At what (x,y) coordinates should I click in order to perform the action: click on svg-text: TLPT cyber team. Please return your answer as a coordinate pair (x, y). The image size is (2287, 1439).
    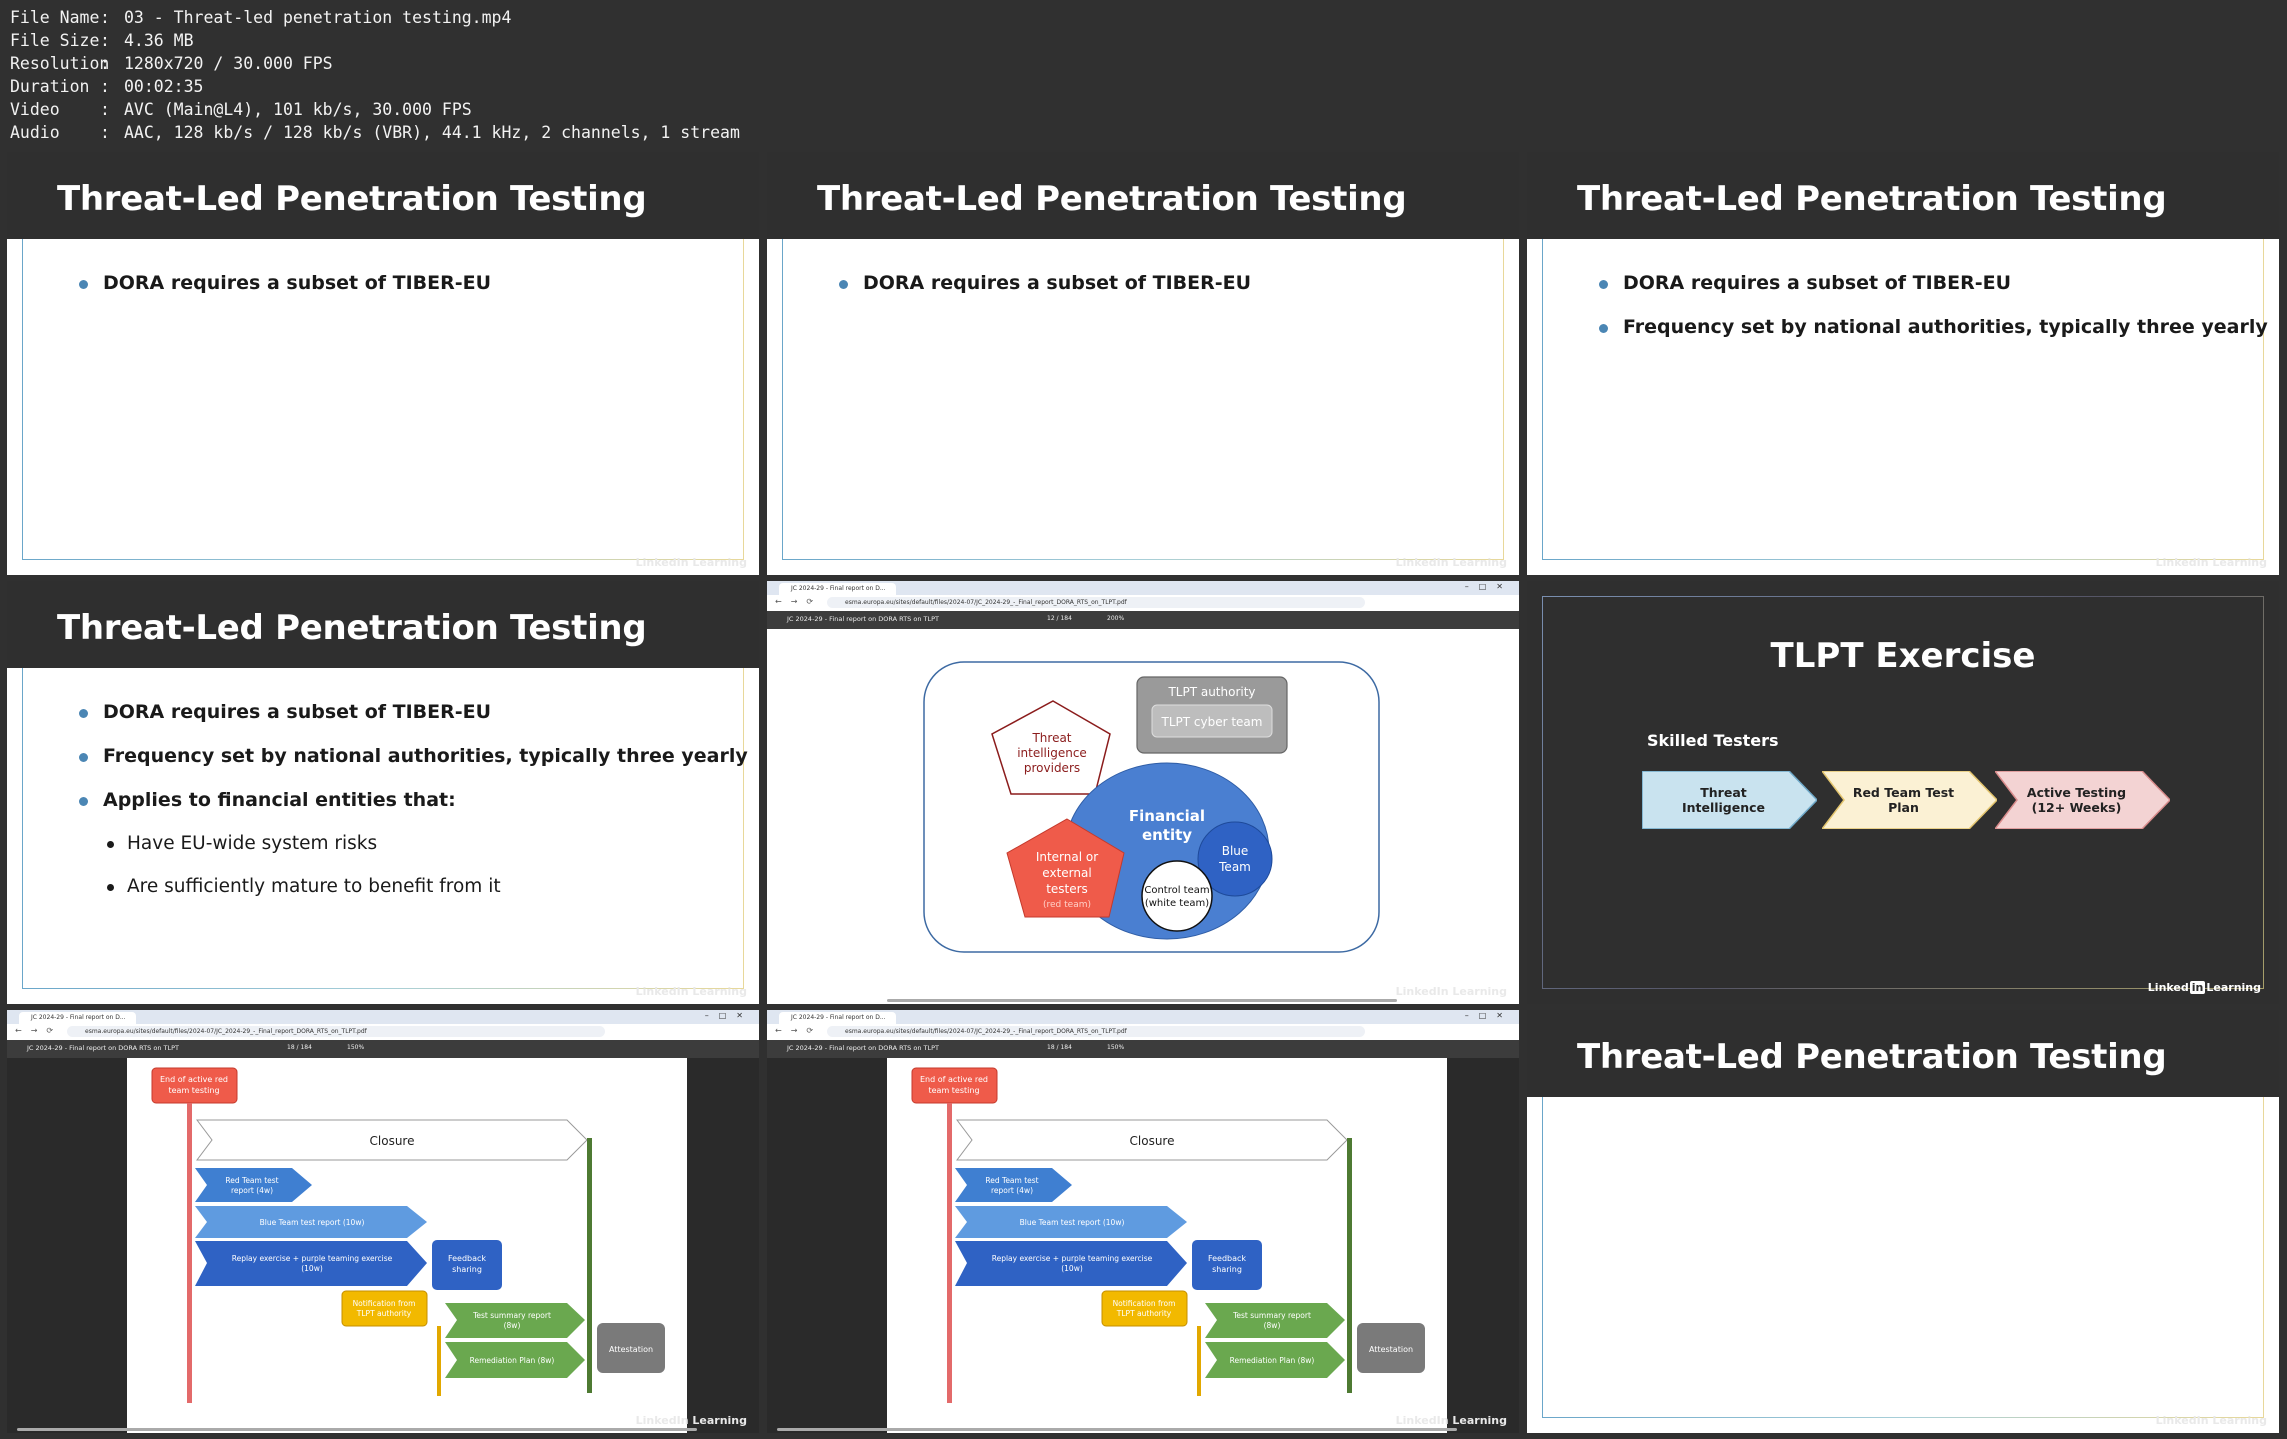
    Looking at the image, I should click on (1212, 722).